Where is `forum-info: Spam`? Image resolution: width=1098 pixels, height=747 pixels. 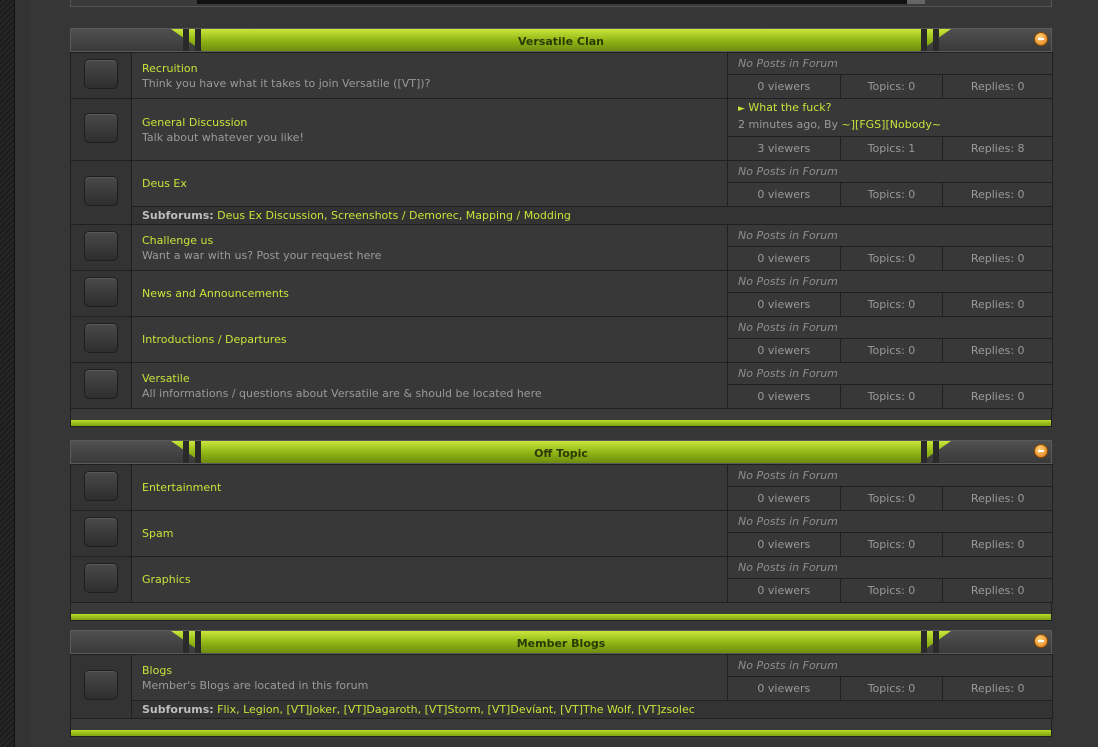
forum-info: Spam is located at coordinates (429, 533).